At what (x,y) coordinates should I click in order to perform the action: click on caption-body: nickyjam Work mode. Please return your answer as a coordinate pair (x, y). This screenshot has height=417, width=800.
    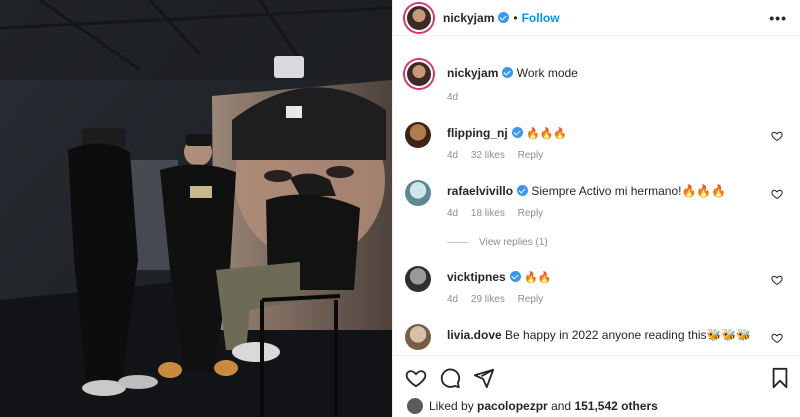
    Looking at the image, I should click on (607, 73).